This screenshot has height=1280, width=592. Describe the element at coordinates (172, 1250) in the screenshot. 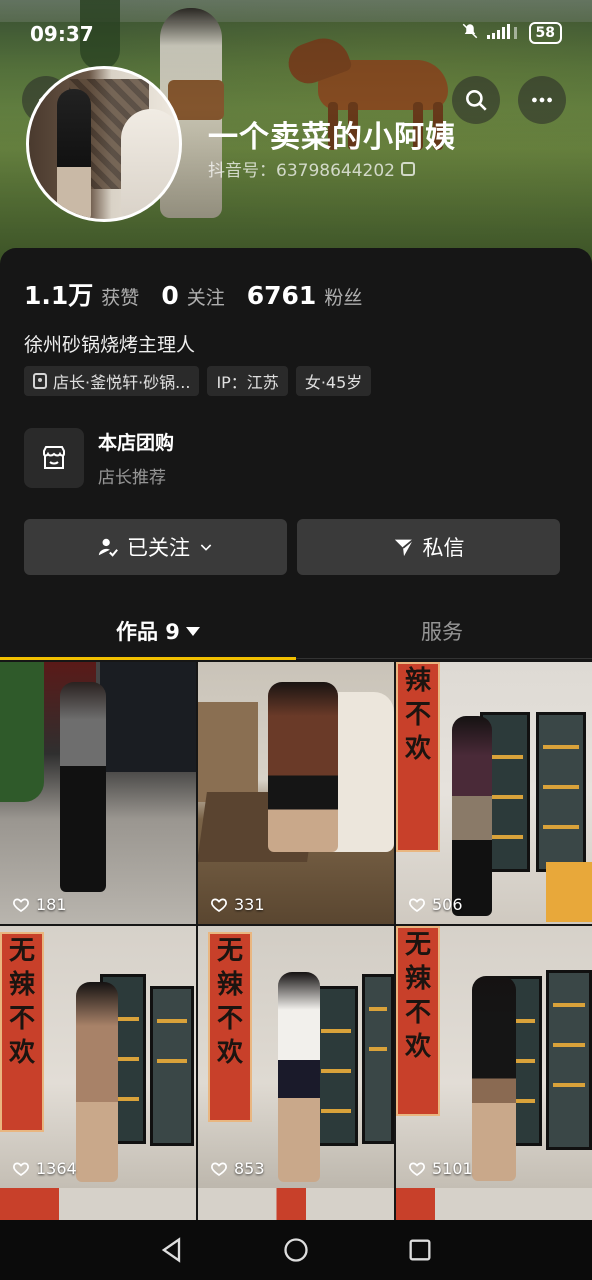

I see `nav-back-icon` at that location.